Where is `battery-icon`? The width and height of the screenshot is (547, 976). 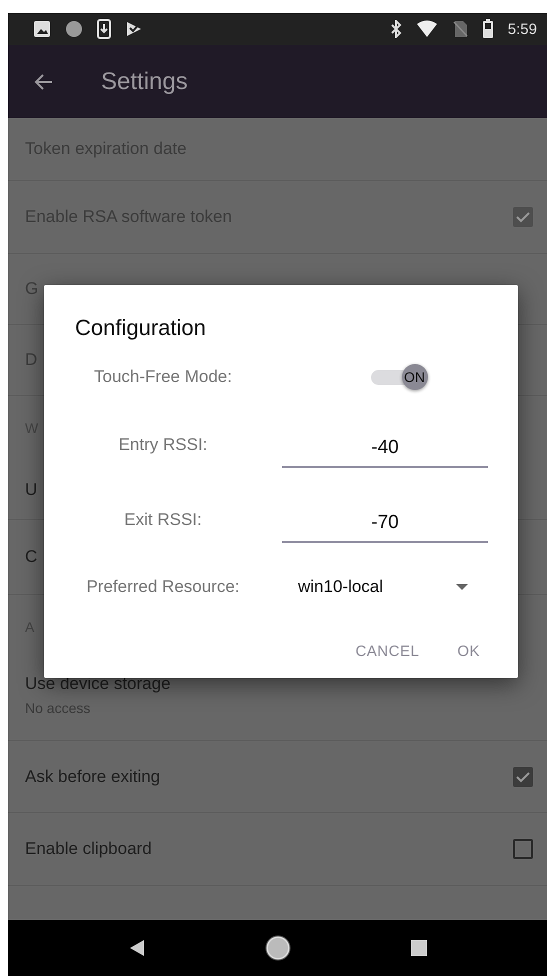
battery-icon is located at coordinates (488, 29).